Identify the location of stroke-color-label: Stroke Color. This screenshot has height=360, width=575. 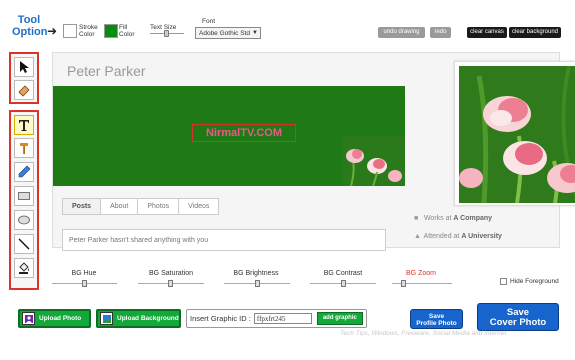
(88, 31).